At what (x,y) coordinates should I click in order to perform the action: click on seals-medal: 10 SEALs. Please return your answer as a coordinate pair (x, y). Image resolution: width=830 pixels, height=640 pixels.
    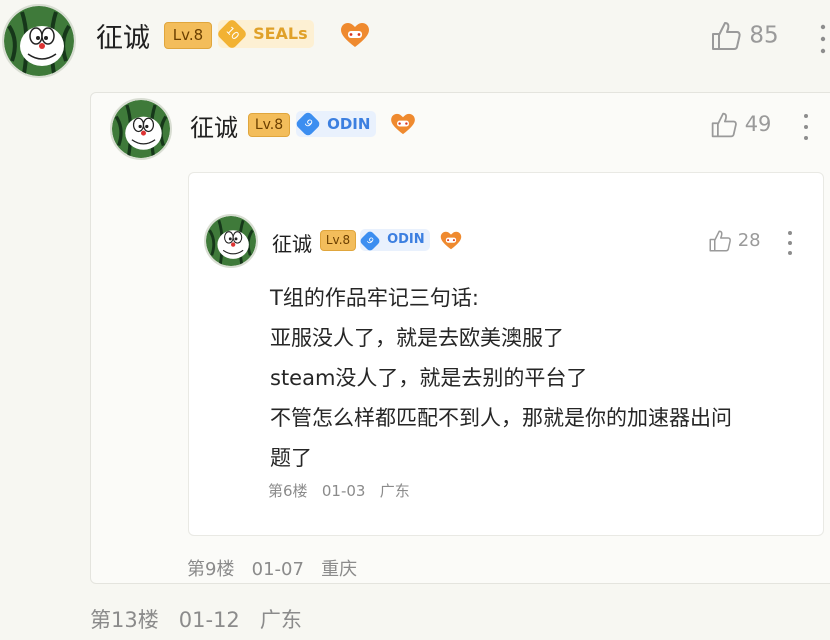
    Looking at the image, I should click on (265, 34).